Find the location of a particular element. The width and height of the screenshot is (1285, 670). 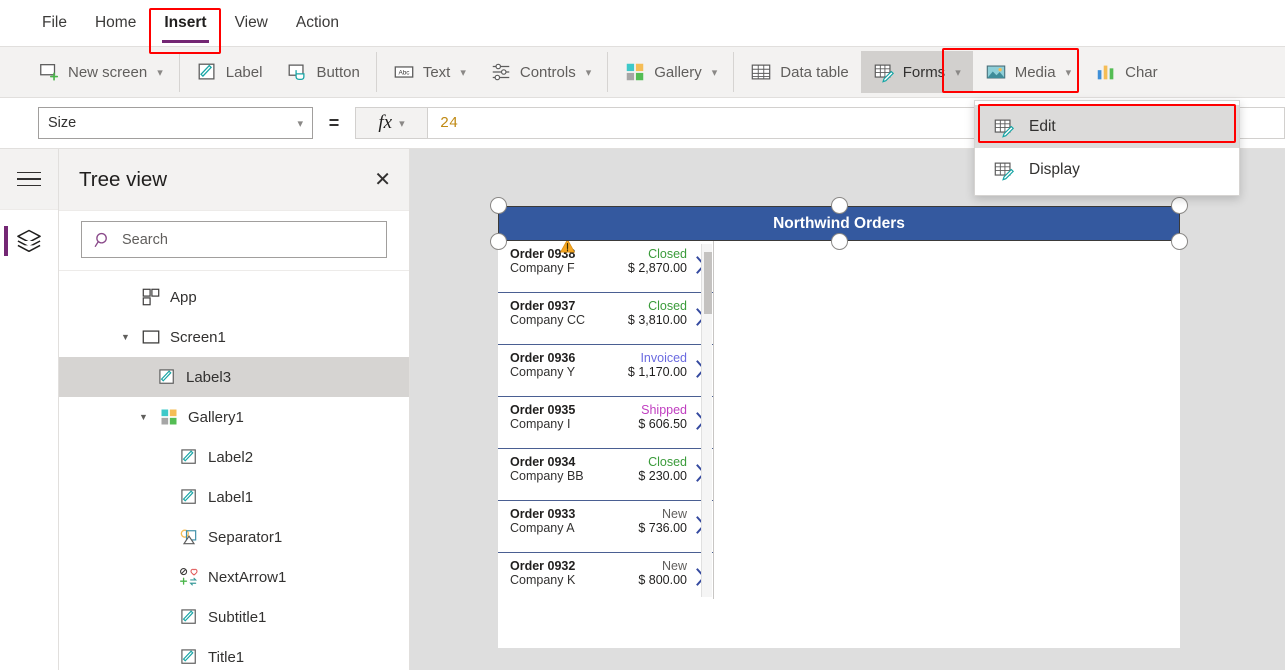

menu-item-label: Action is located at coordinates (317, 22).